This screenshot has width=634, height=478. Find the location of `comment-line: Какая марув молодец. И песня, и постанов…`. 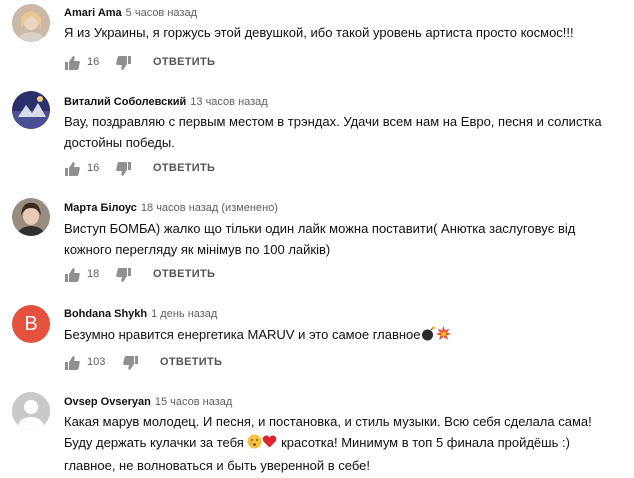

comment-line: Какая марув молодец. И песня, и постанов… is located at coordinates (328, 421).